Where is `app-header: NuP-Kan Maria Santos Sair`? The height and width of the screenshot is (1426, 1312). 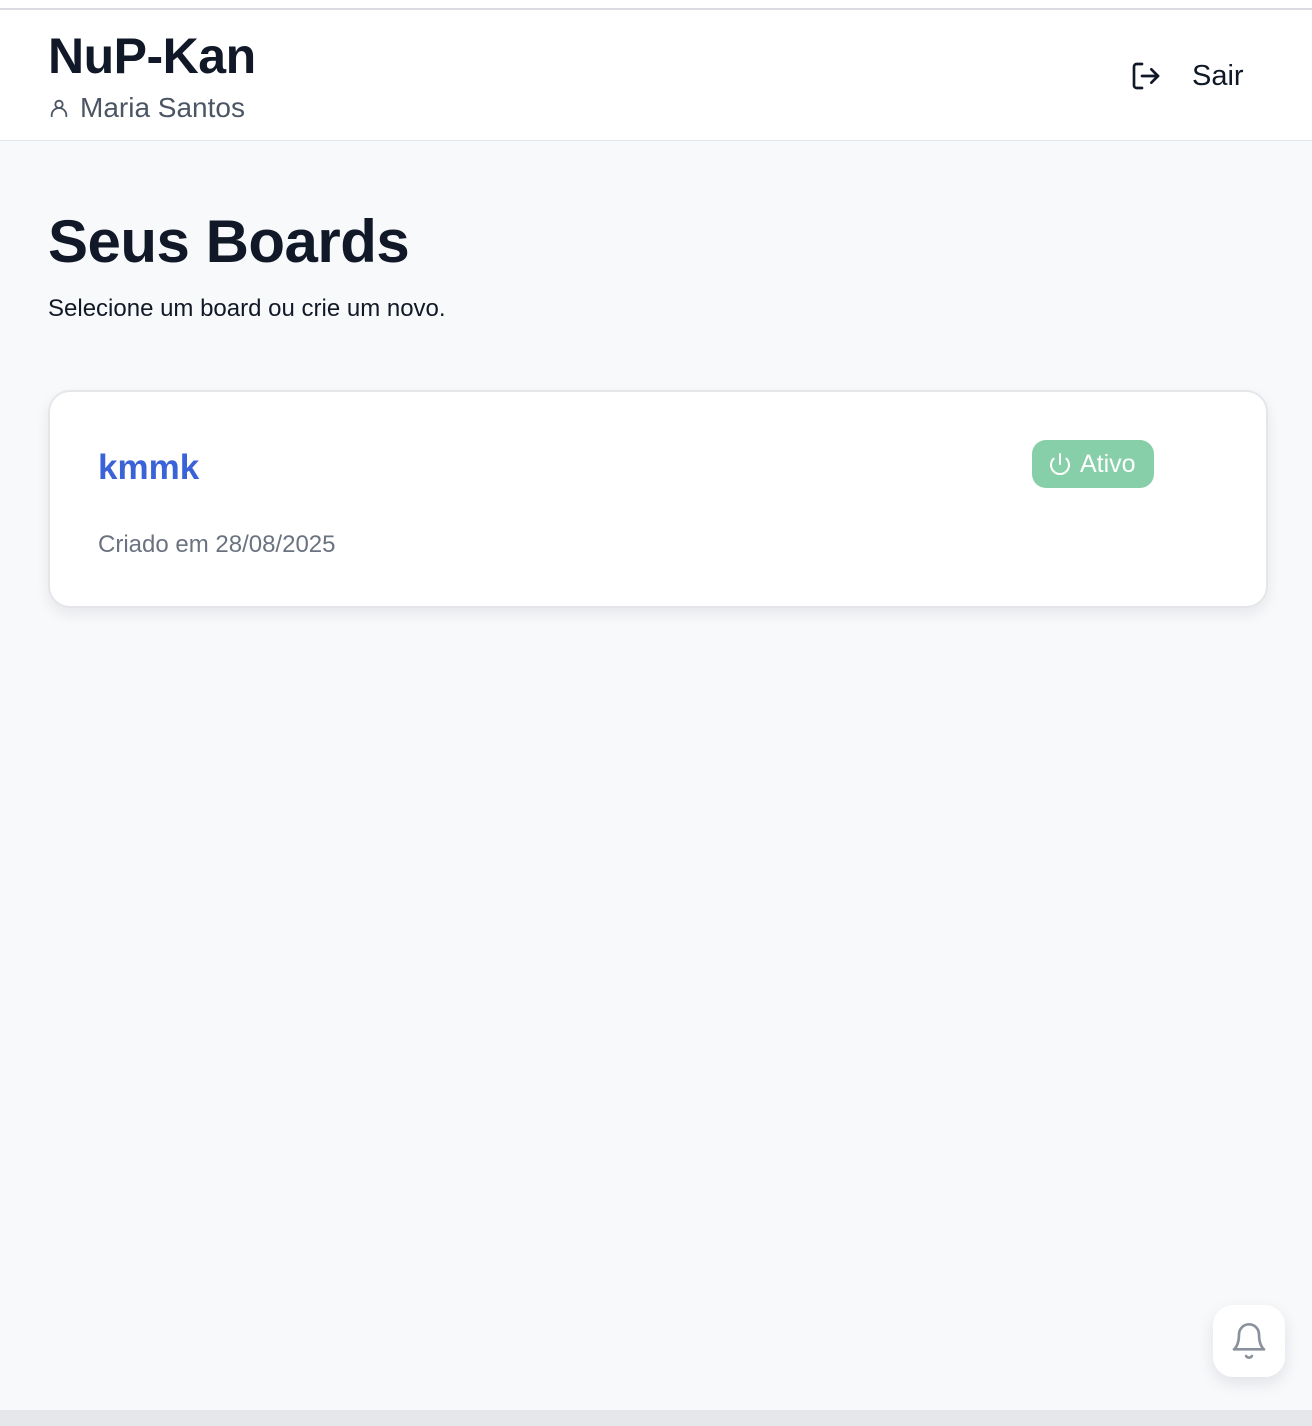 app-header: NuP-Kan Maria Santos Sair is located at coordinates (656, 75).